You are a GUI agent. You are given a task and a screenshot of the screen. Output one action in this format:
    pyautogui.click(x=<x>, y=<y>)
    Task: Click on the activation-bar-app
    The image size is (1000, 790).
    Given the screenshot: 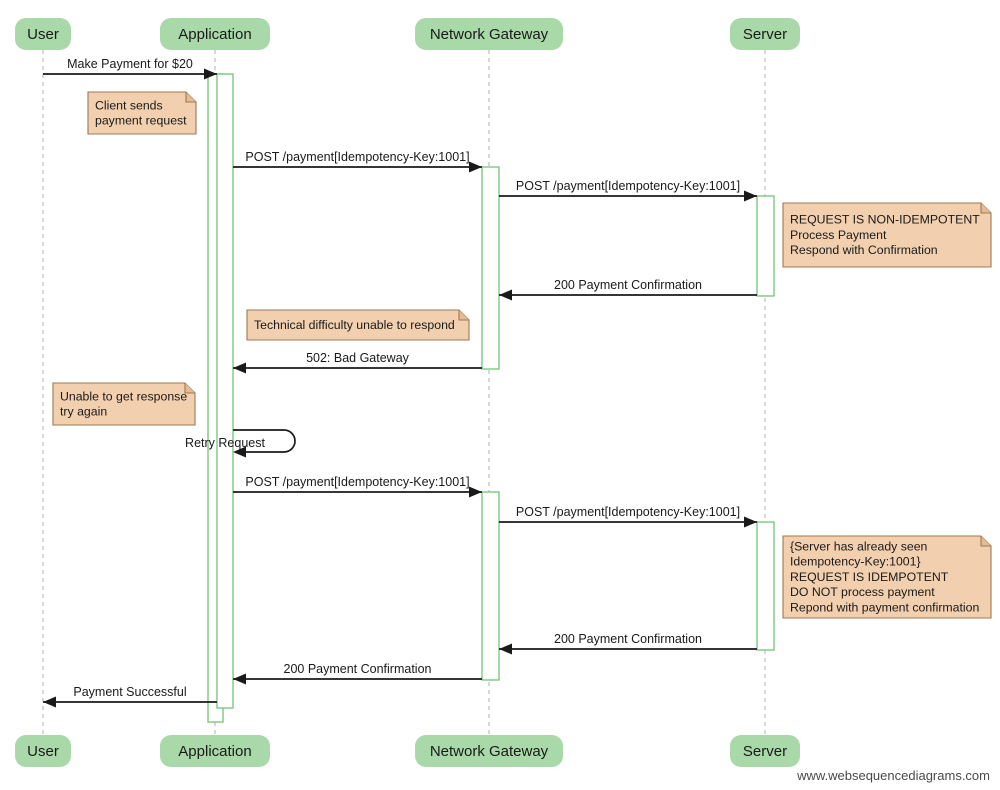 What is the action you would take?
    pyautogui.click(x=225, y=391)
    